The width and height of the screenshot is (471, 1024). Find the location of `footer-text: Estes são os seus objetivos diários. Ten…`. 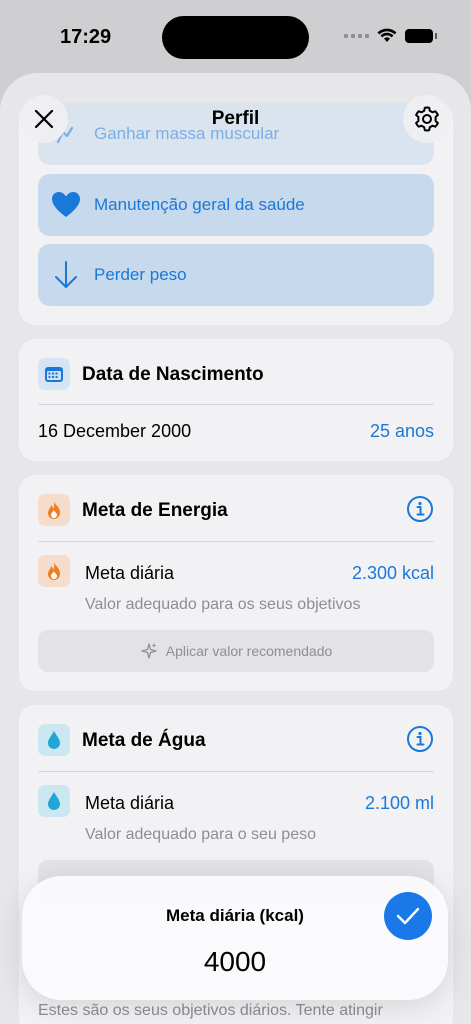

footer-text: Estes são os seus objetivos diários. Ten… is located at coordinates (210, 1010).